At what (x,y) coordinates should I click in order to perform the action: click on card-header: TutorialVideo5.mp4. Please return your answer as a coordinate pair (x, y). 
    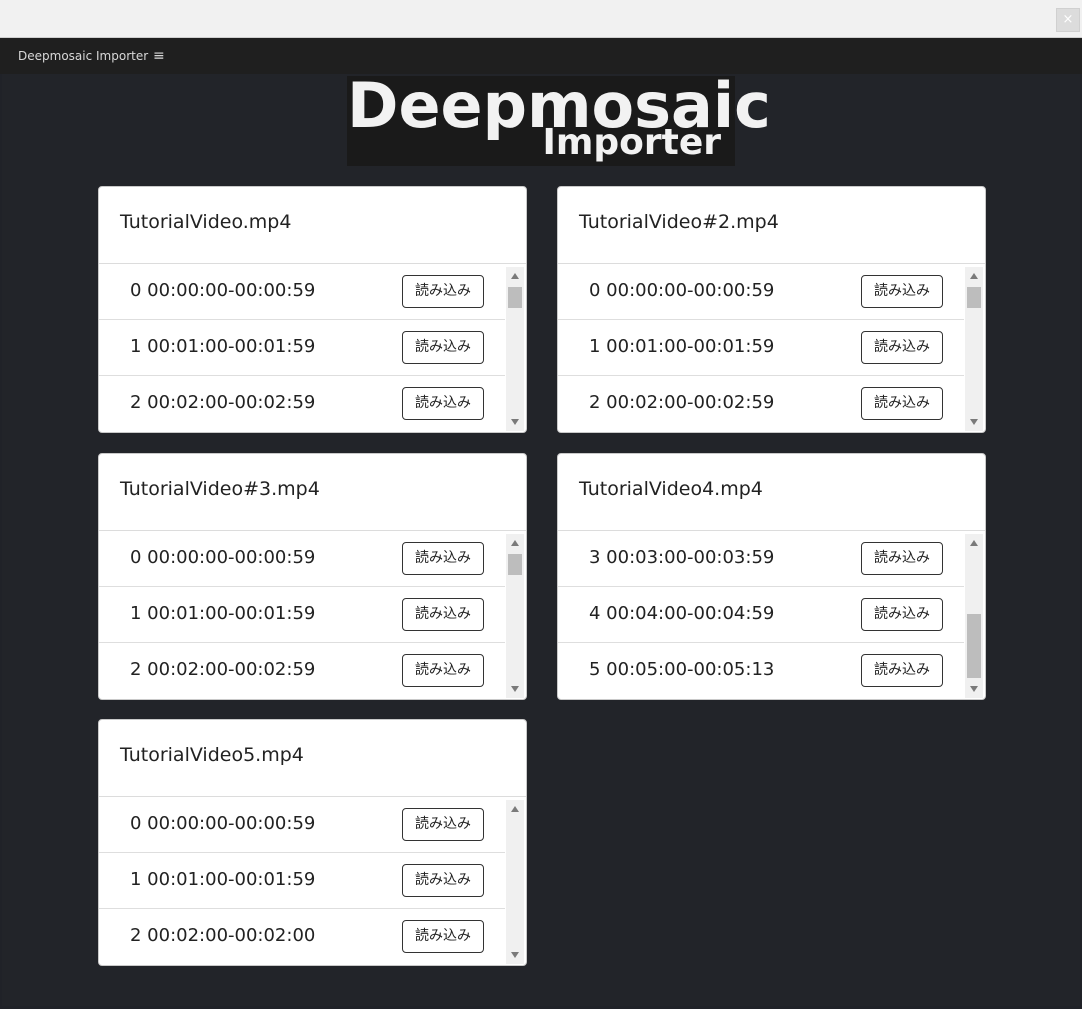
    Looking at the image, I should click on (312, 758).